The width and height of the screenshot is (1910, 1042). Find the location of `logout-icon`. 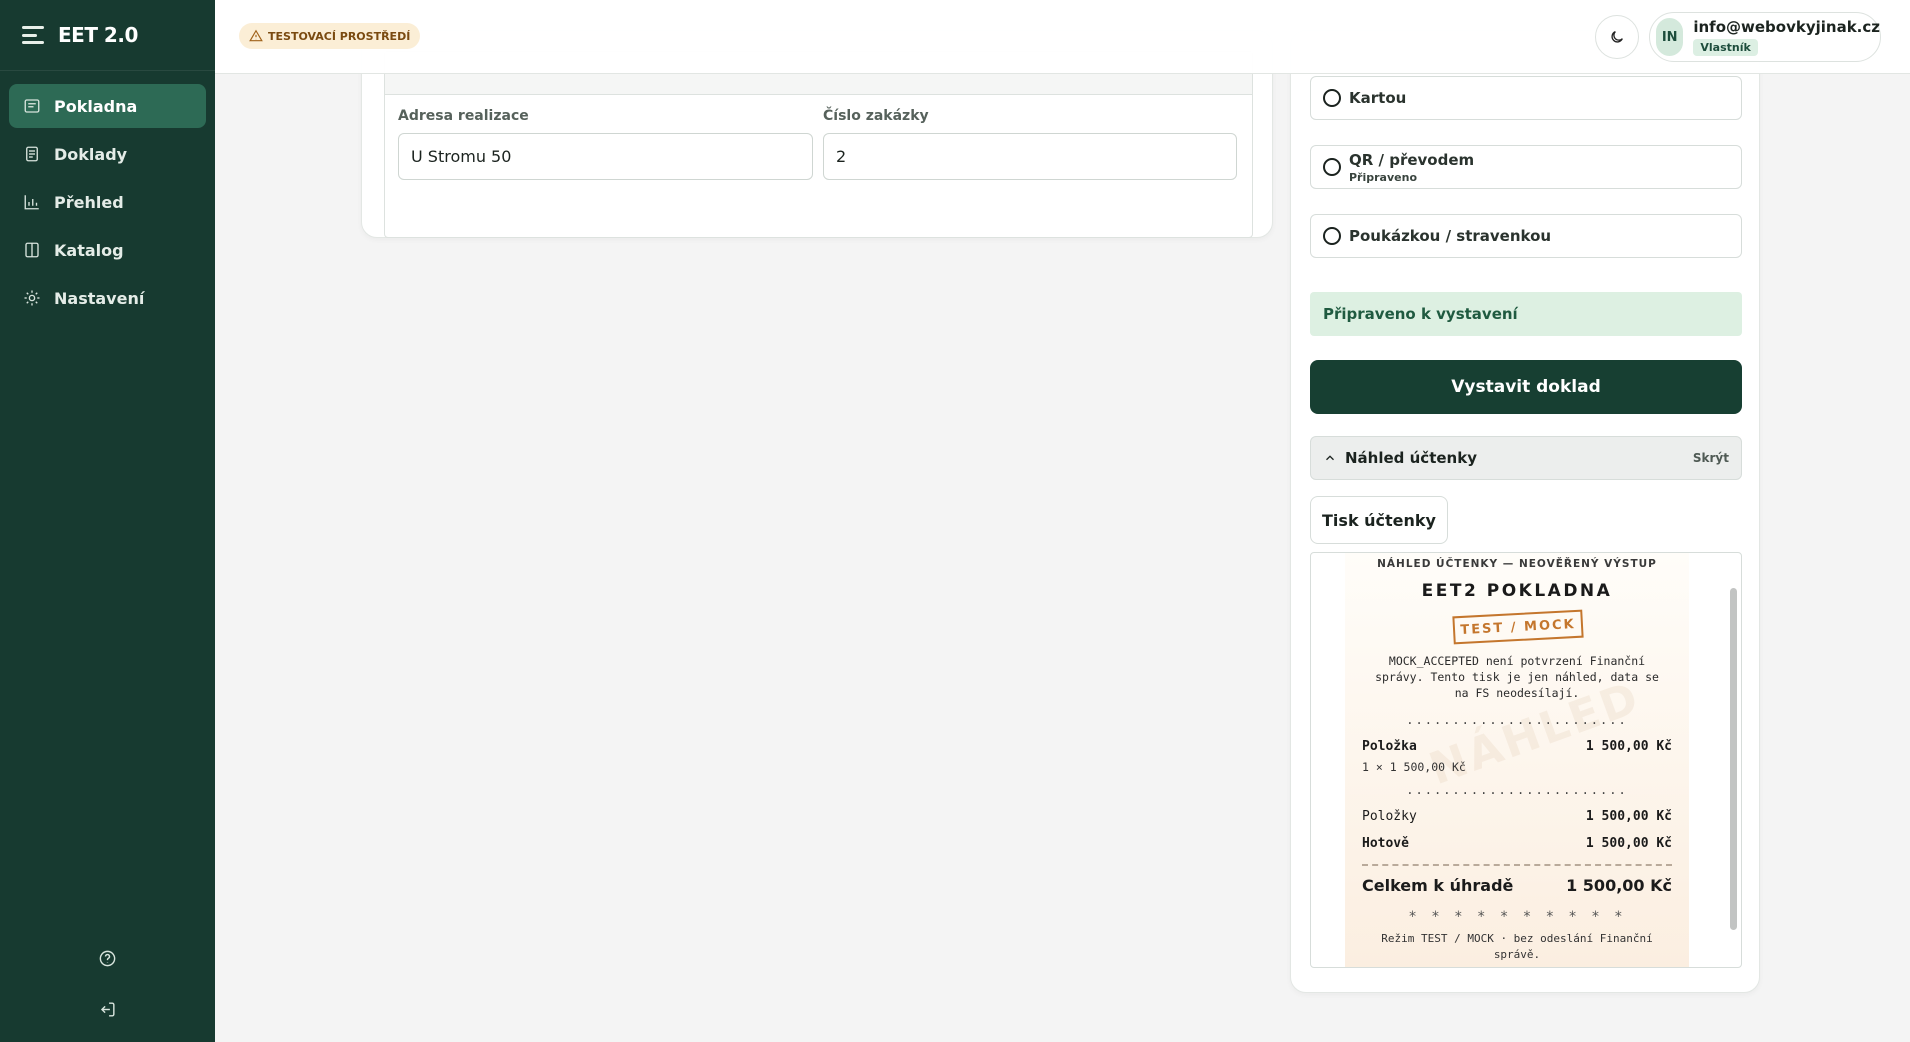

logout-icon is located at coordinates (107, 1009).